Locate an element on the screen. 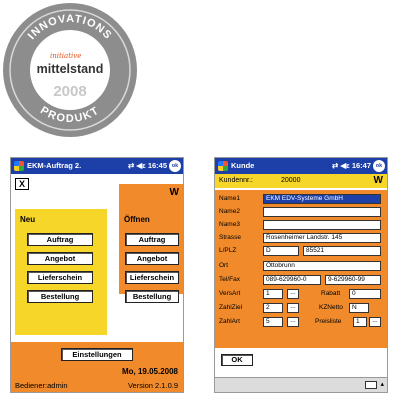 This screenshot has height=400, width=396. city-label: Ort is located at coordinates (224, 265).